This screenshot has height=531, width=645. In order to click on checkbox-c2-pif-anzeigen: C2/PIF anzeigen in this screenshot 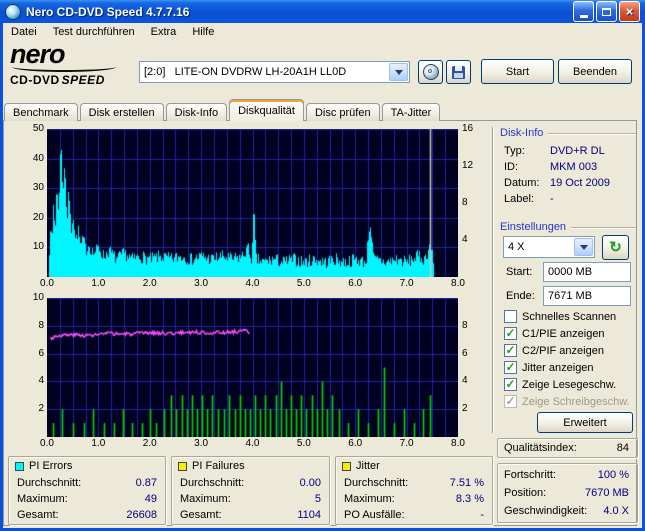, I will do `click(570, 350)`.